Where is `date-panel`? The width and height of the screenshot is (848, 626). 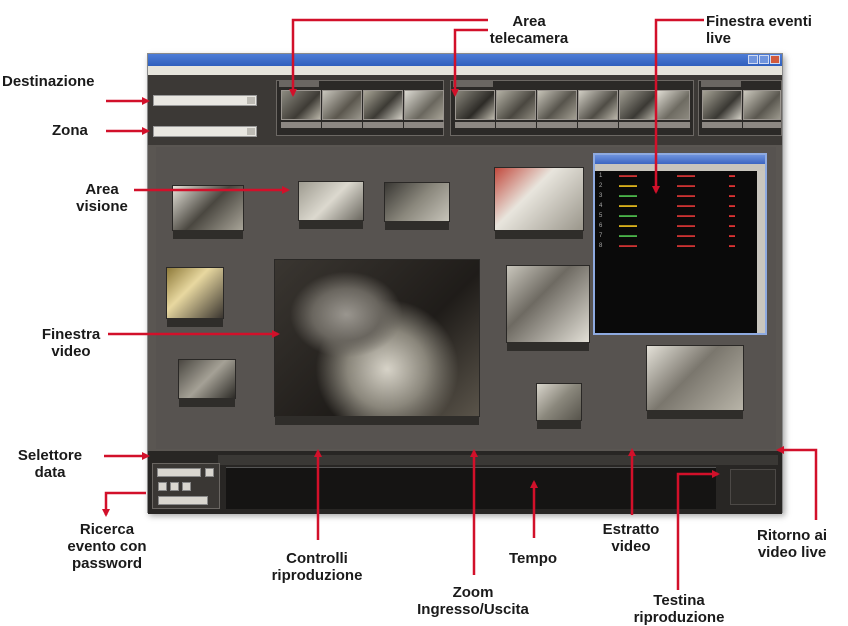 date-panel is located at coordinates (186, 486).